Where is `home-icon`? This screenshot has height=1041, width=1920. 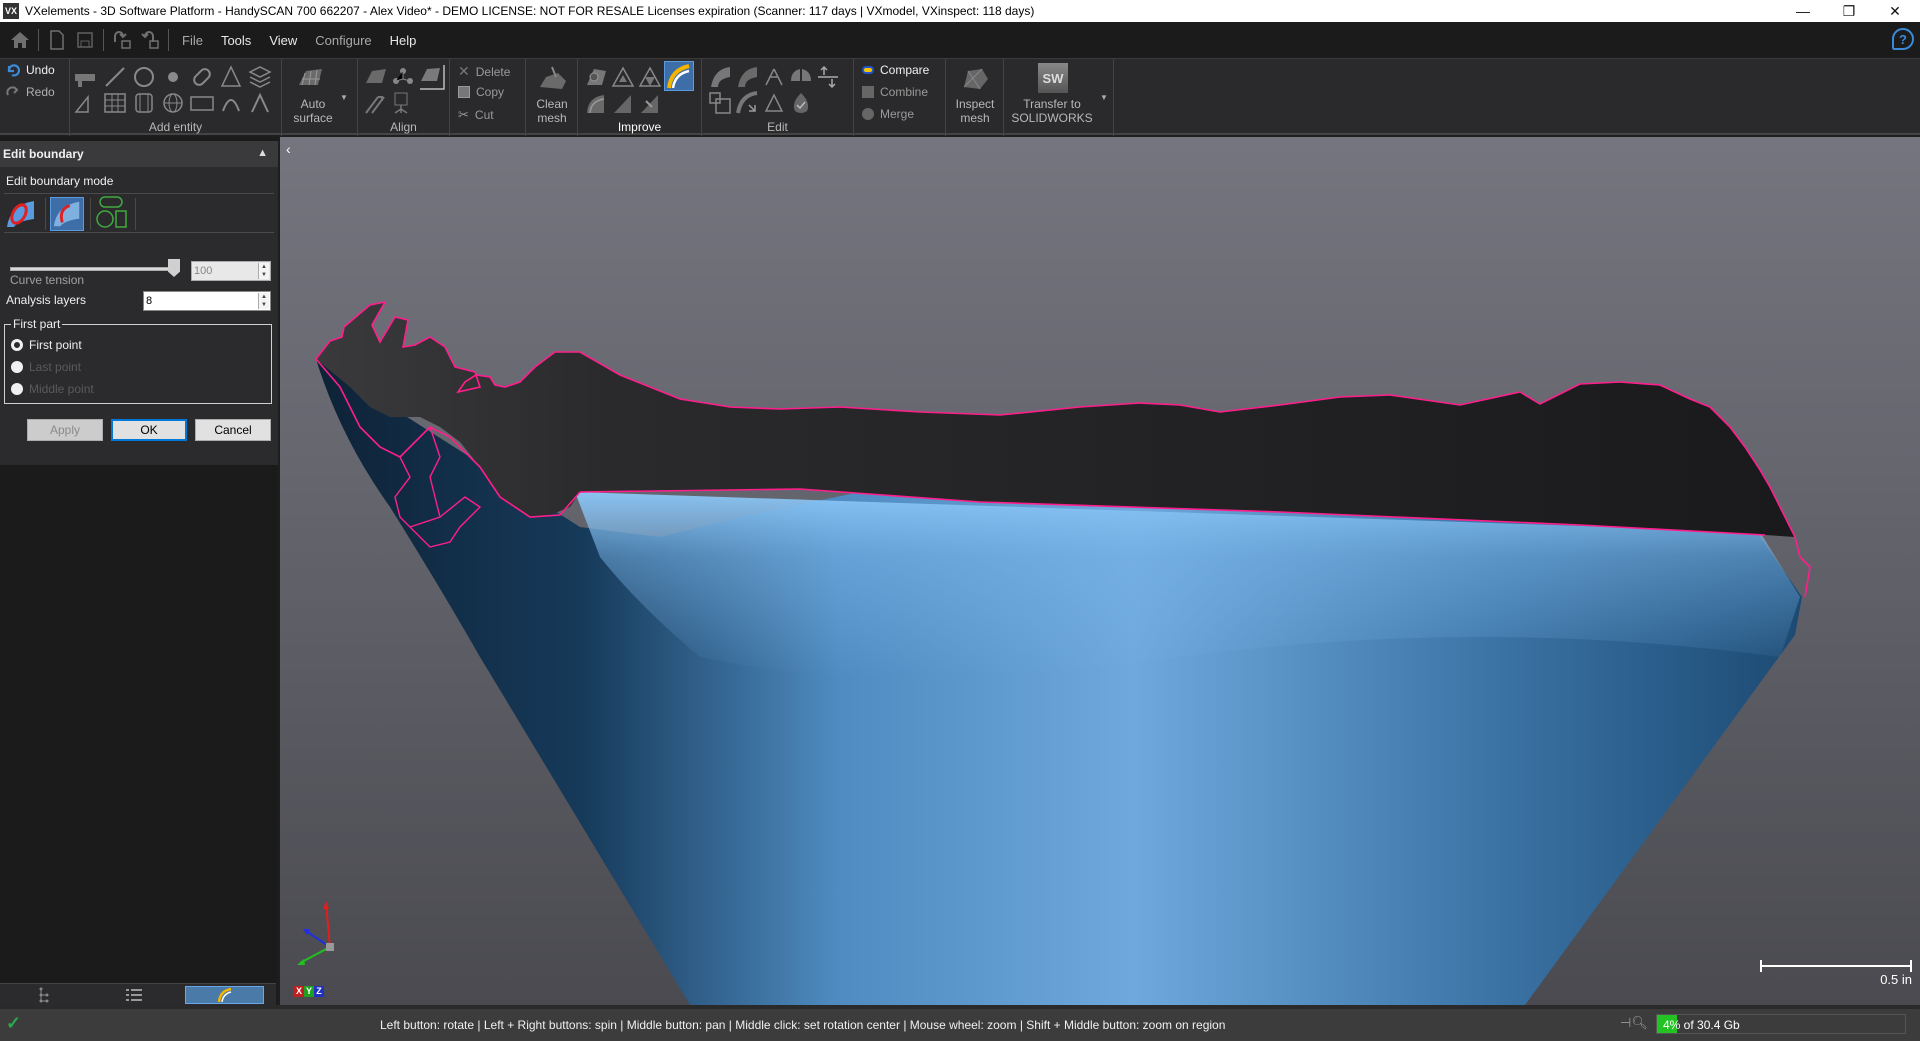
home-icon is located at coordinates (20, 40).